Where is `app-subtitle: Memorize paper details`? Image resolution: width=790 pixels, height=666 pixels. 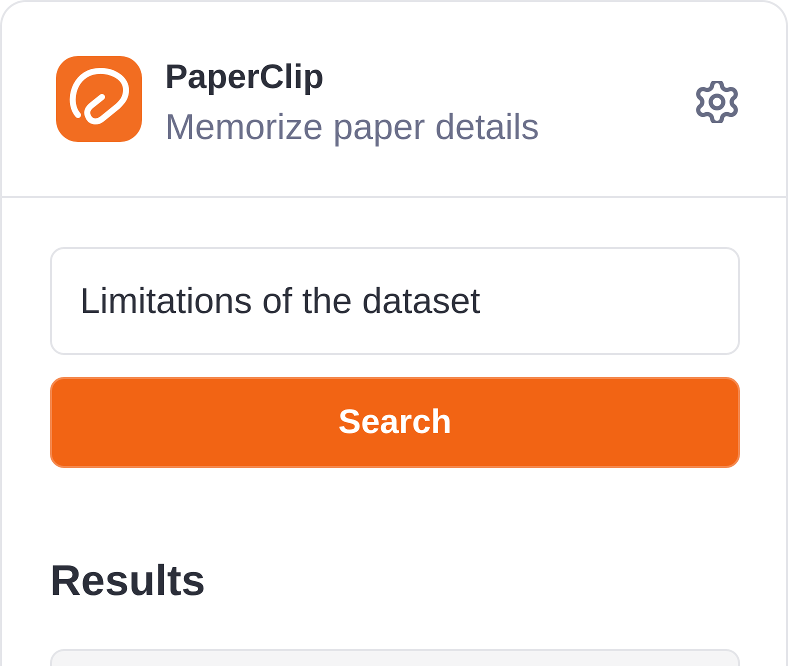 app-subtitle: Memorize paper details is located at coordinates (352, 127).